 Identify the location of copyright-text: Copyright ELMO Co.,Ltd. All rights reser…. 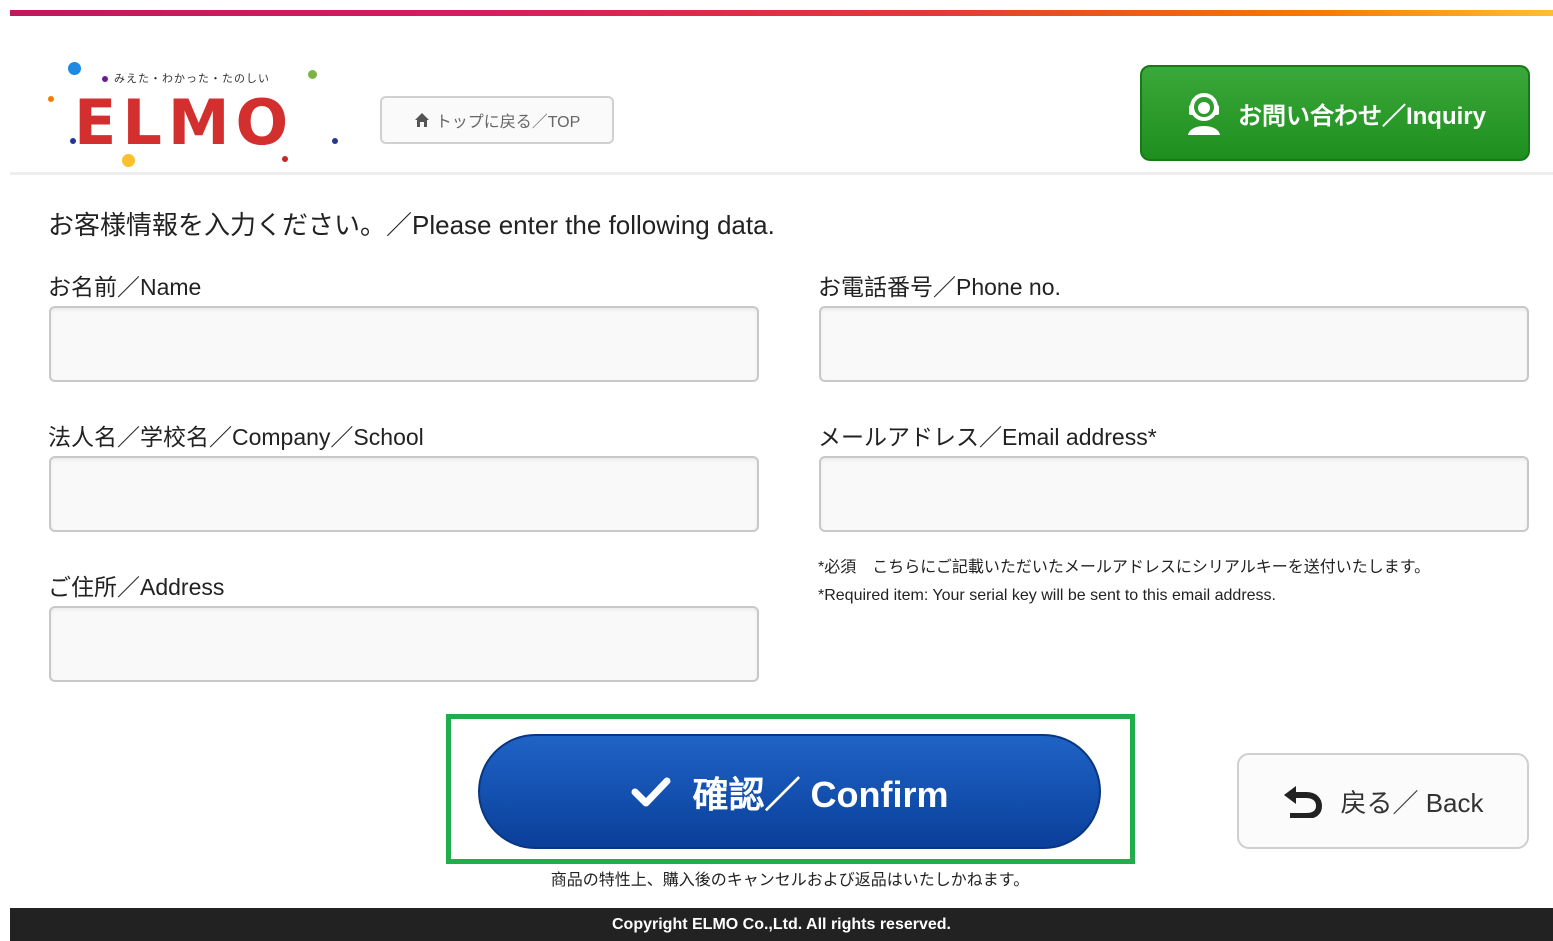
(781, 924).